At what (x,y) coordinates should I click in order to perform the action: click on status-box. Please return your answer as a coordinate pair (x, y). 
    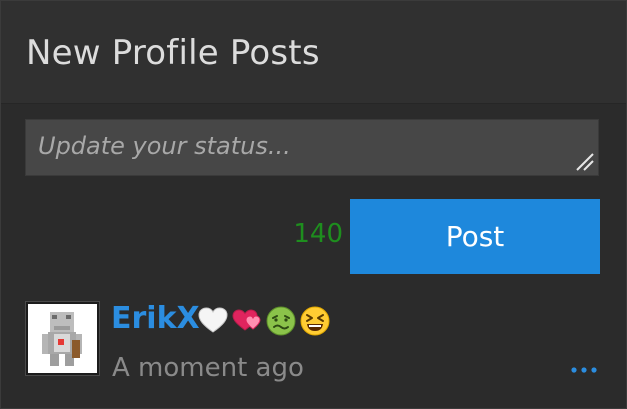
    Looking at the image, I should click on (312, 147).